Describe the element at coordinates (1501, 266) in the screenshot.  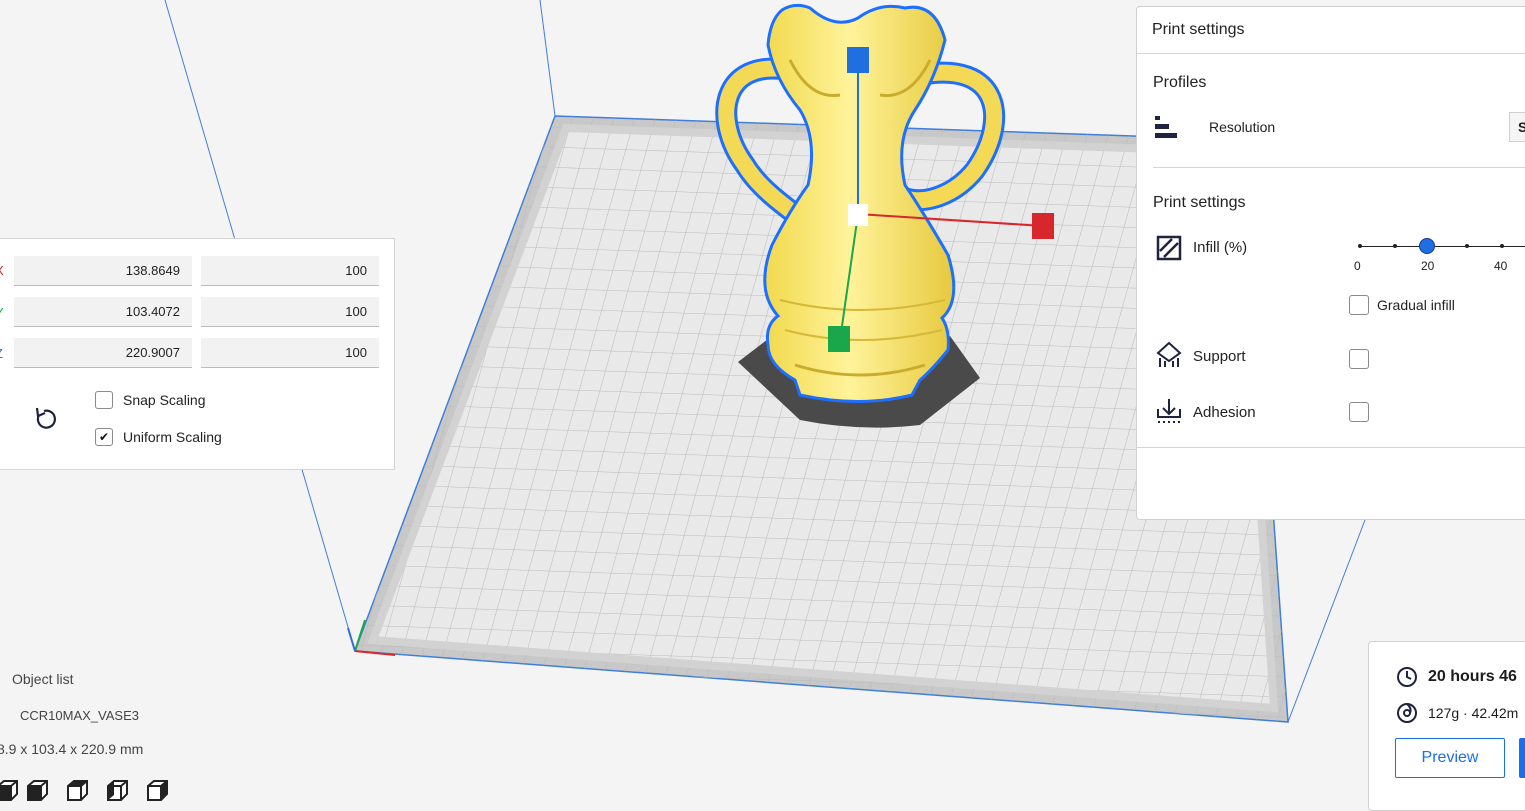
I see `tick-label-40: 40` at that location.